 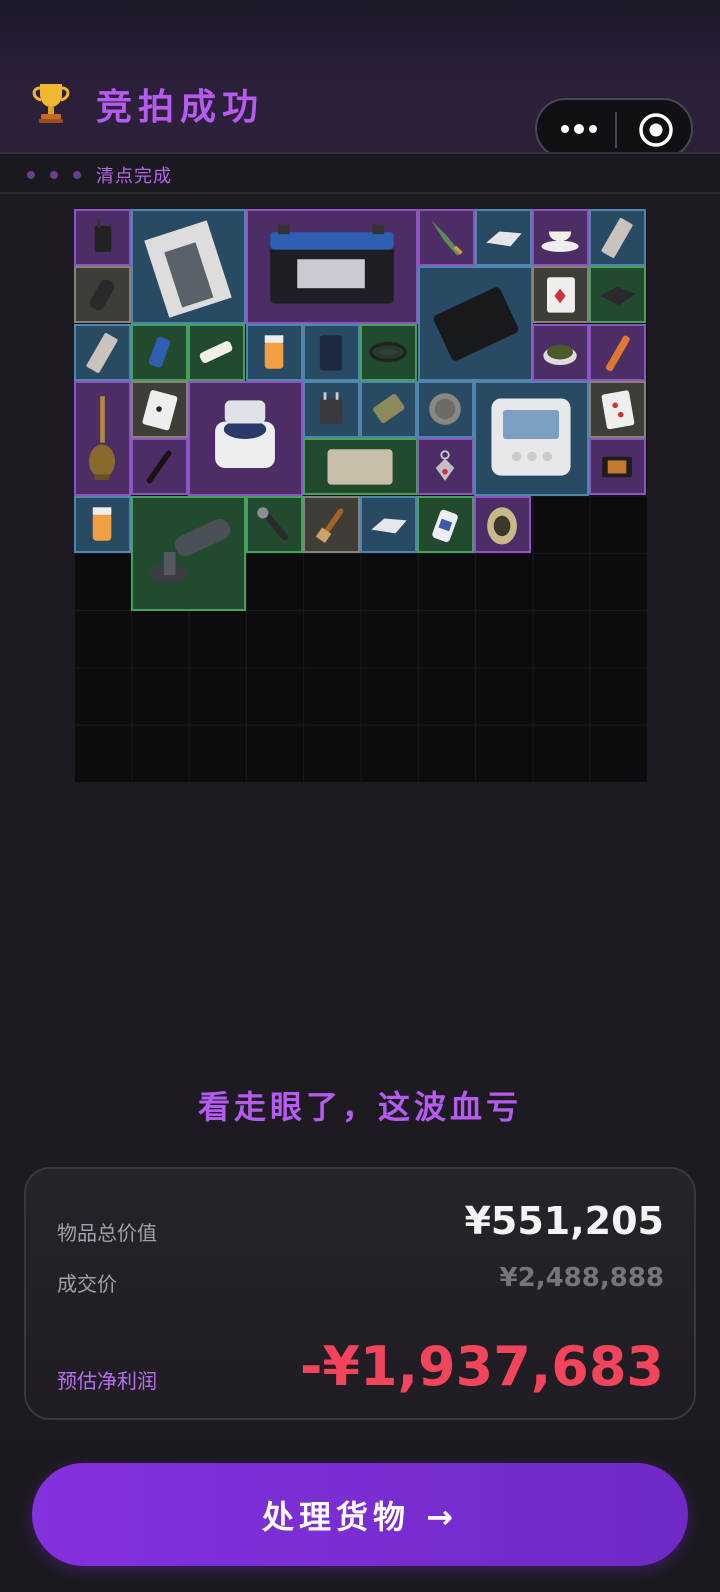 I want to click on progress-label: 清点完成, so click(x=134, y=176).